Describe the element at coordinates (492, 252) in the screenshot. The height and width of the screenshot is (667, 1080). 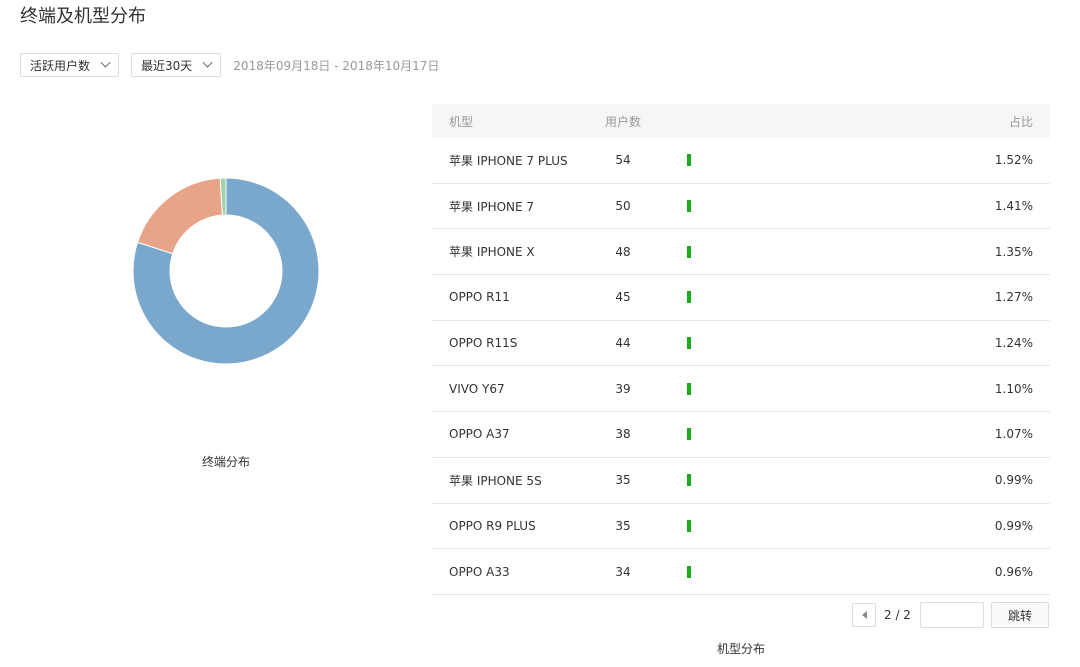
I see `cell-model: 苹果 IPHONE X` at that location.